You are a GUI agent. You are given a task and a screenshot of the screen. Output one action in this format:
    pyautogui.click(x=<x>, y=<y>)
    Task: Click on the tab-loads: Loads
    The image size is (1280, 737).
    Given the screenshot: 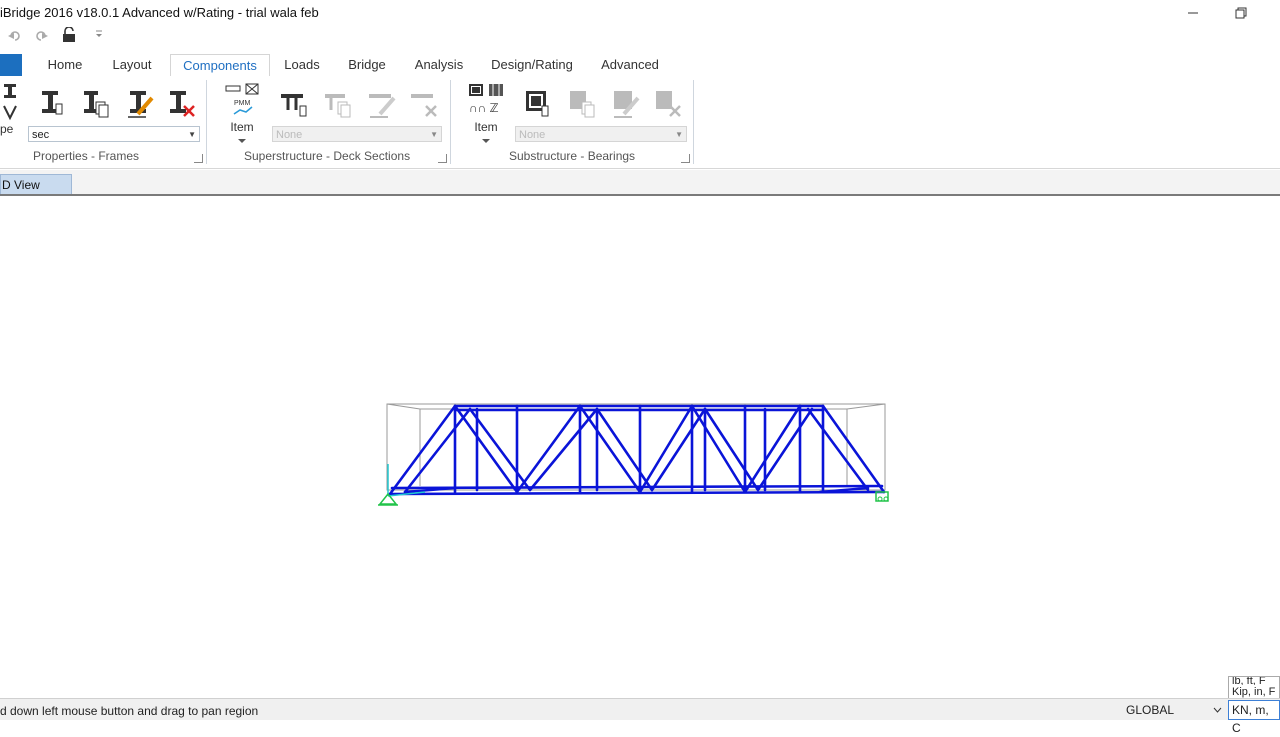 What is the action you would take?
    pyautogui.click(x=302, y=65)
    